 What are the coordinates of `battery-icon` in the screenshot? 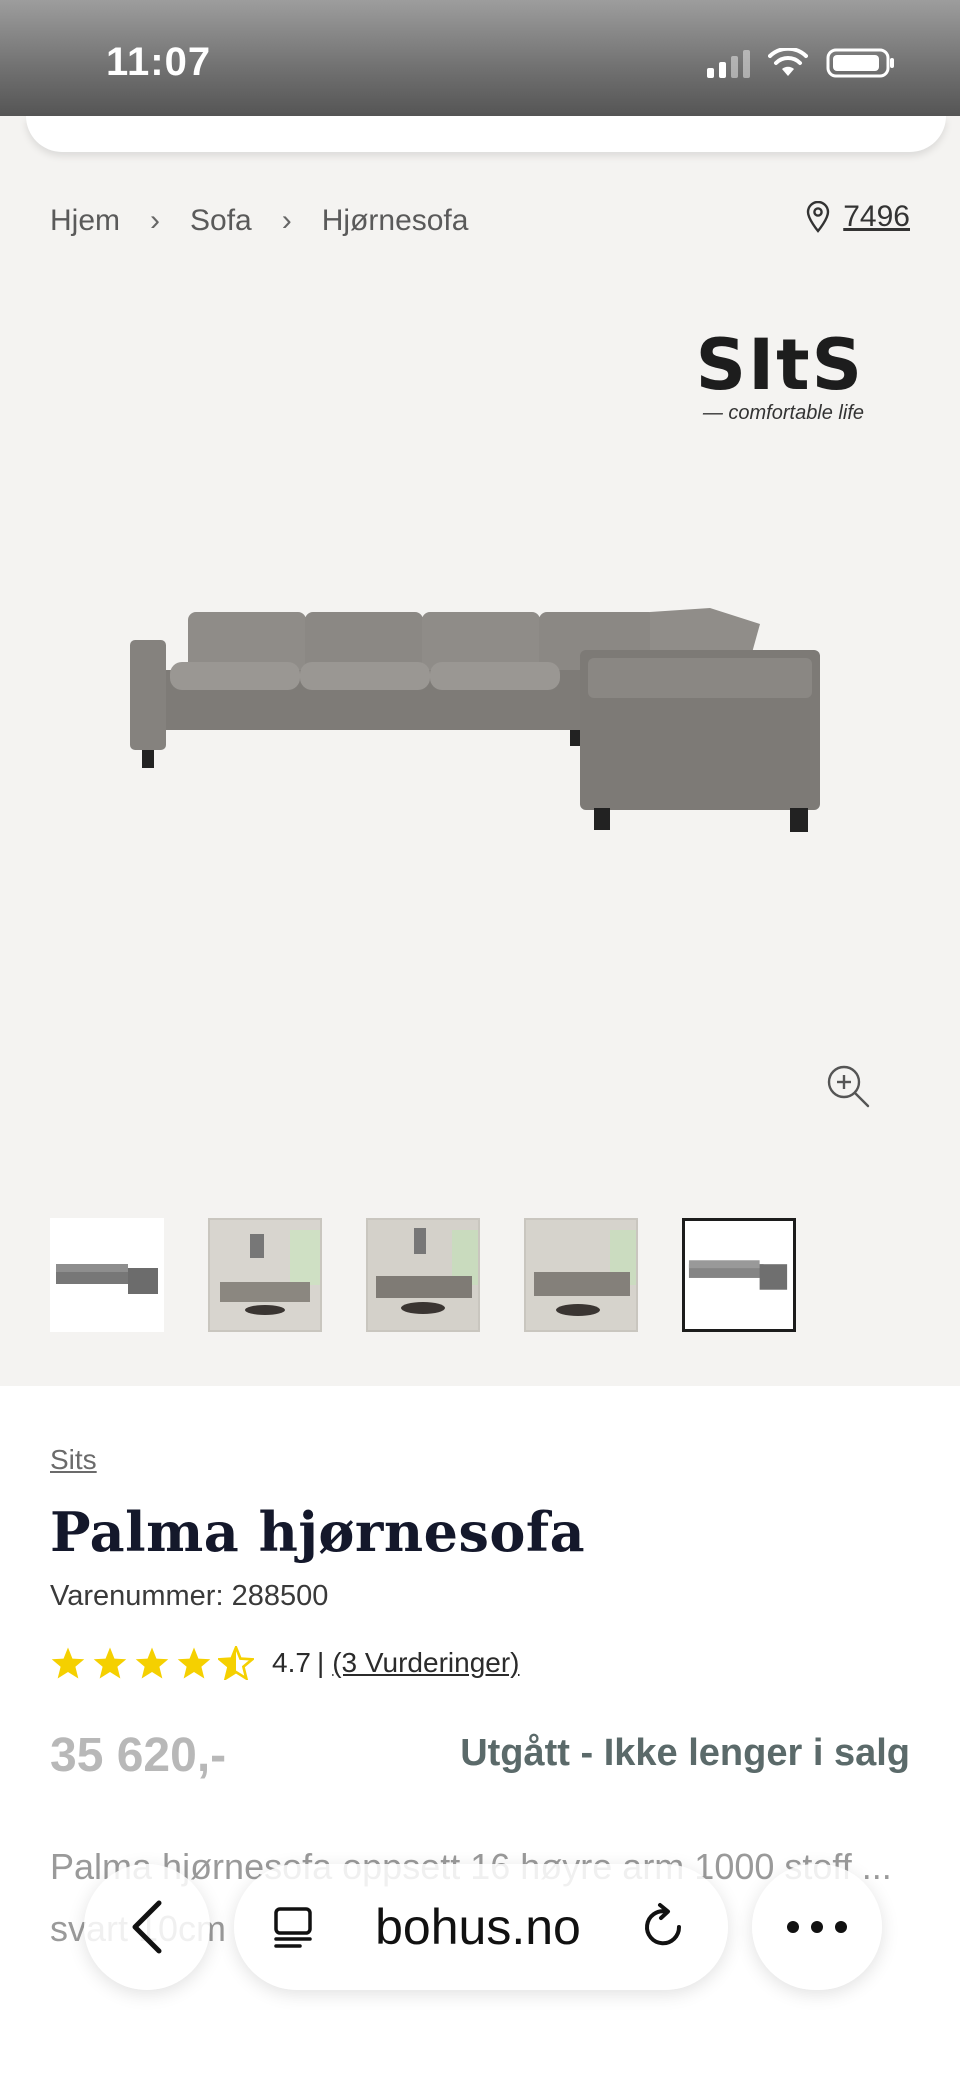 It's located at (860, 63).